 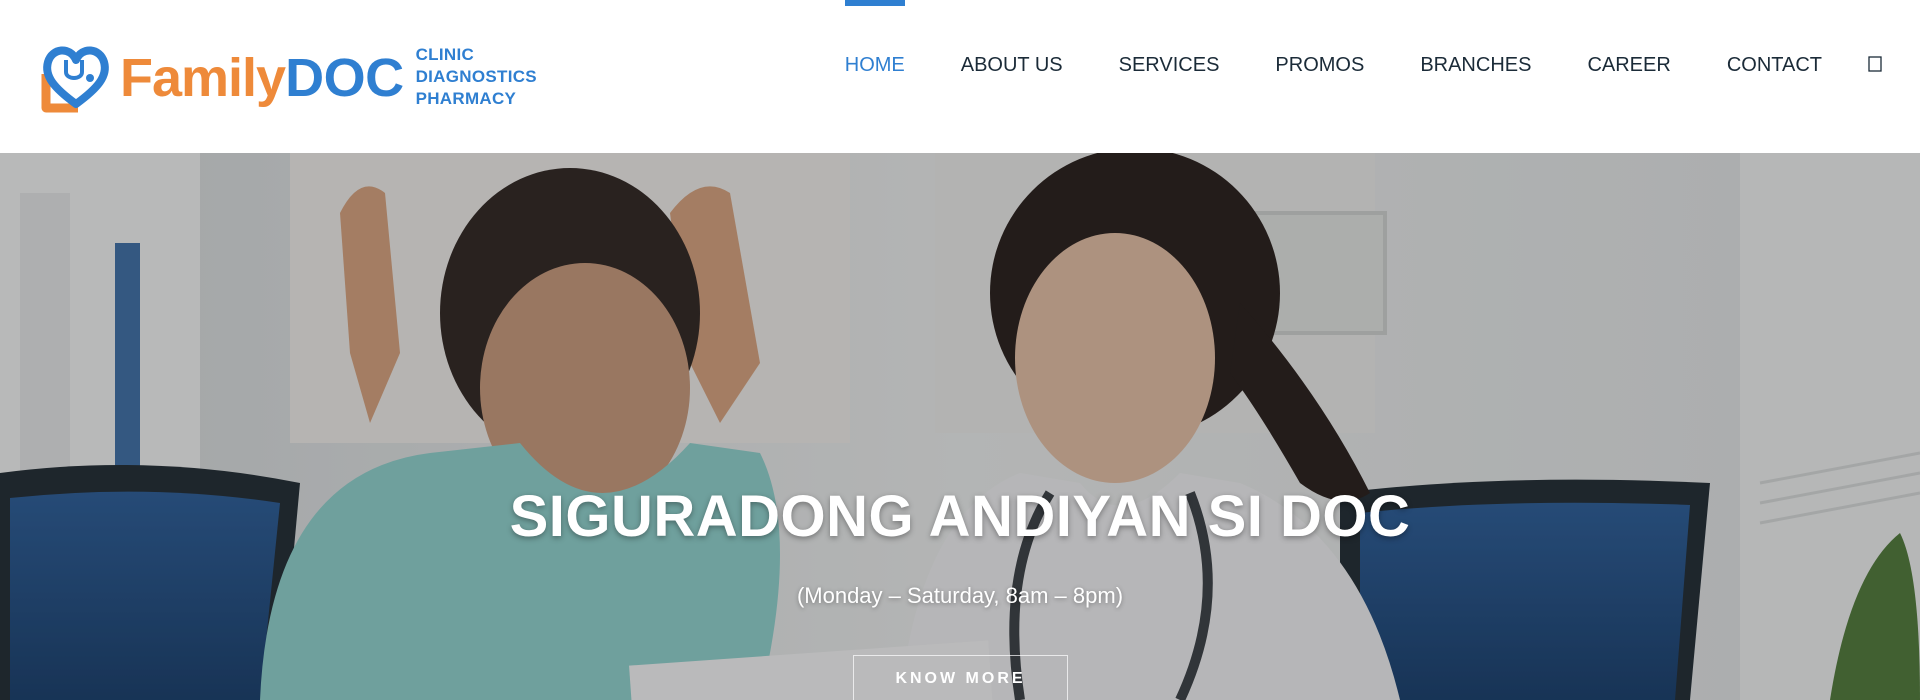 I want to click on nav-contact: CONTACT, so click(x=1774, y=65).